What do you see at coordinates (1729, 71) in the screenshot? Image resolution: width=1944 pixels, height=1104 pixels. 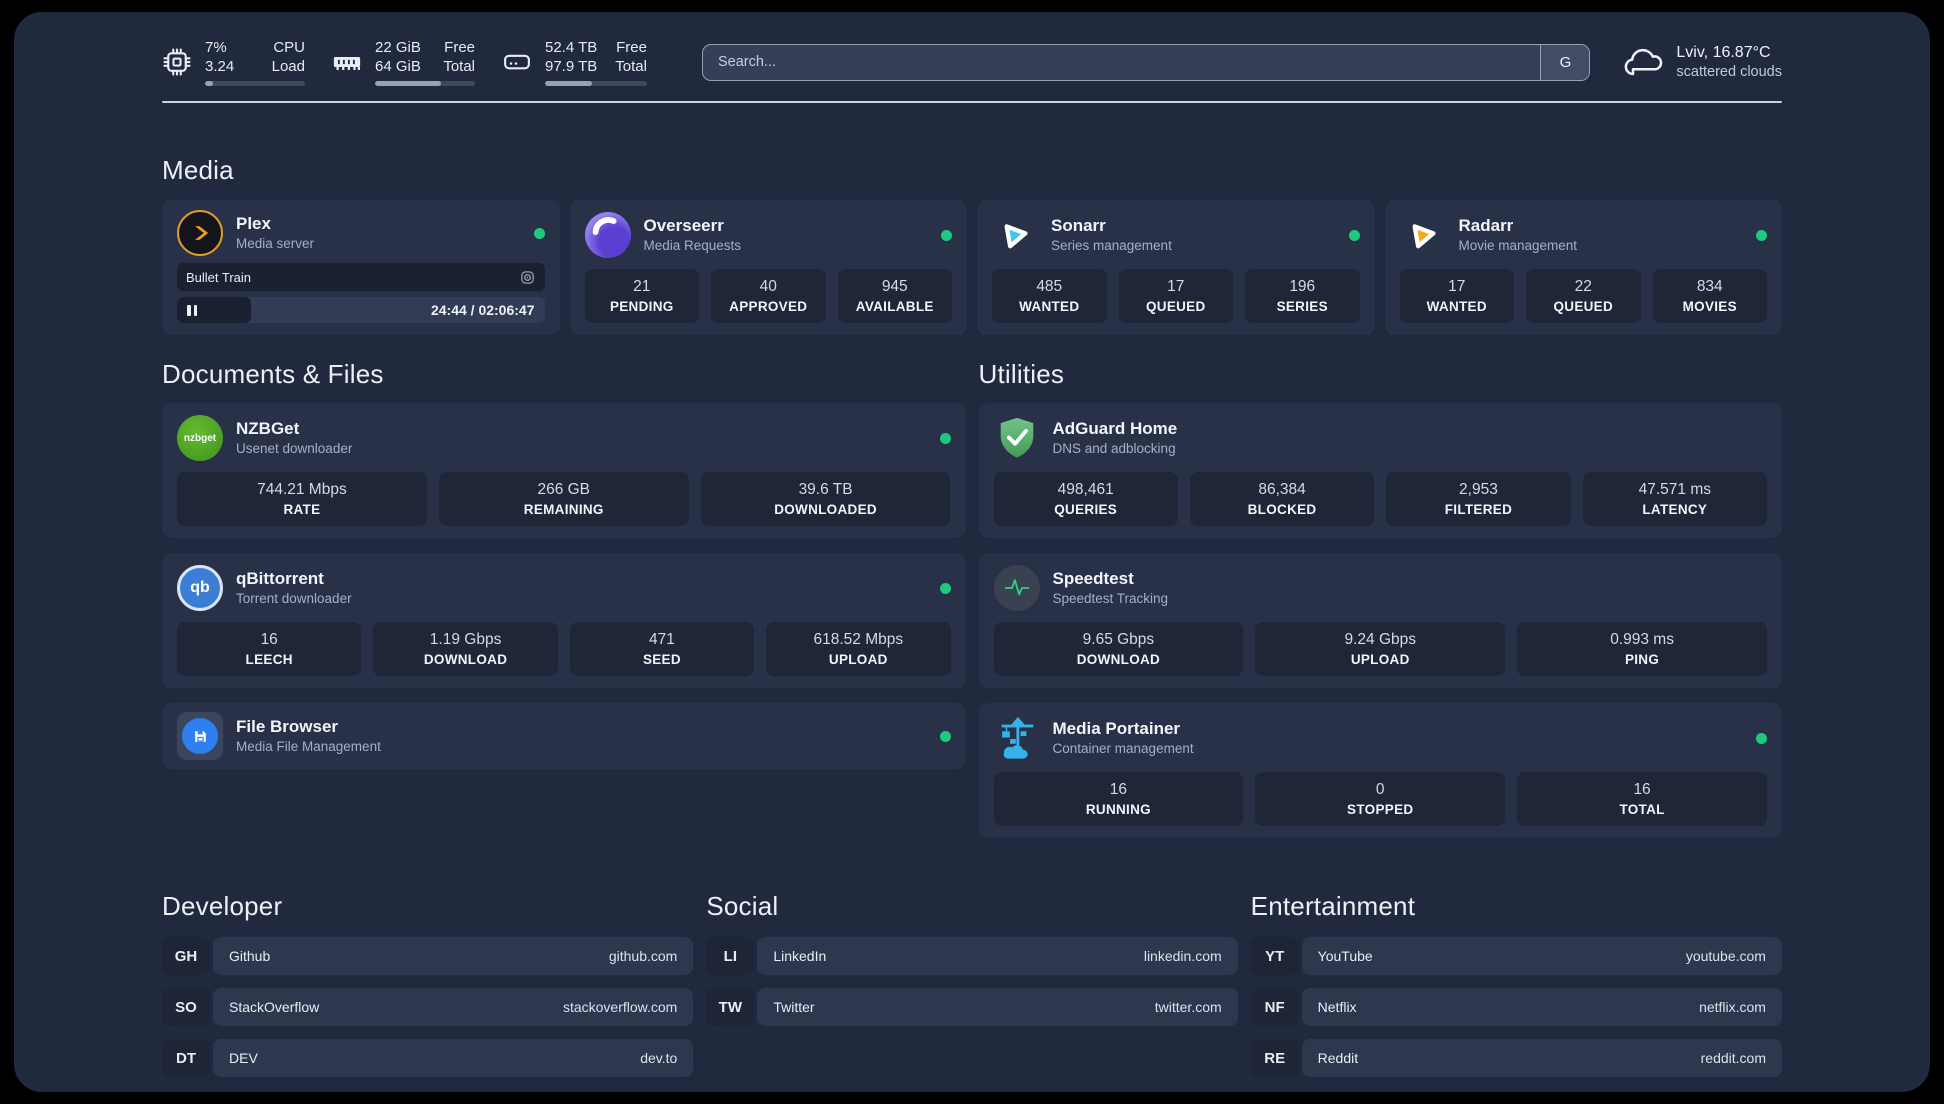 I see `weather-condition: scattered clouds` at bounding box center [1729, 71].